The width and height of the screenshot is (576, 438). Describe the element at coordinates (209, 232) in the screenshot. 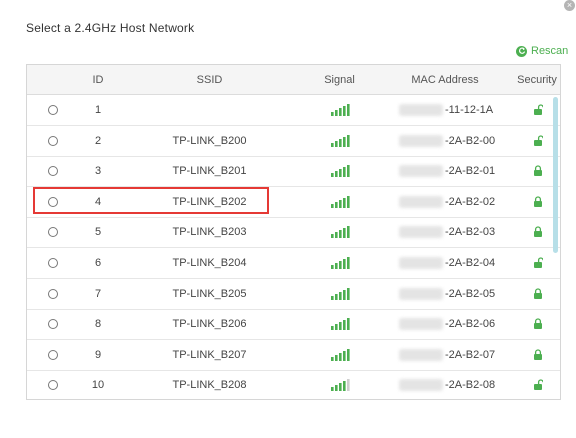

I see `row-ssid: TP-LINK_B203` at that location.